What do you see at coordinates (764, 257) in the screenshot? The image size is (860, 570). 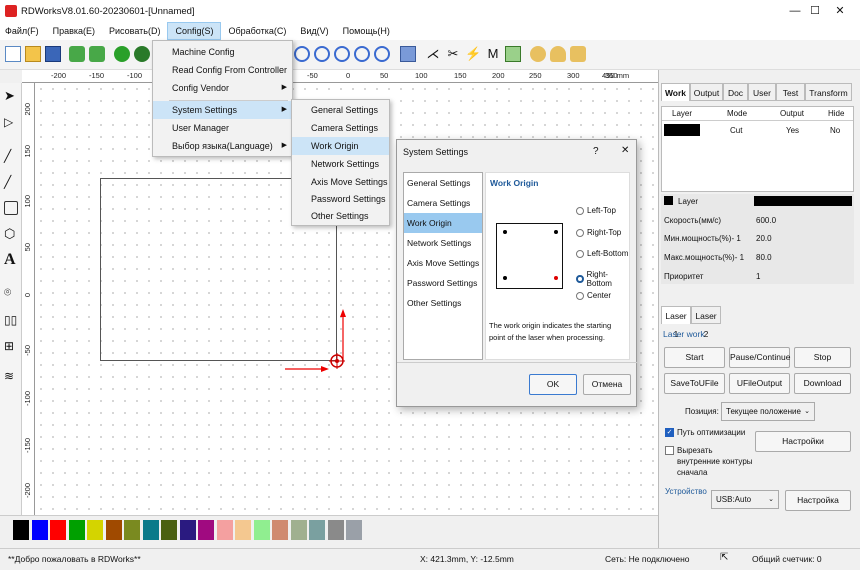 I see `max-power-value: 80.0` at bounding box center [764, 257].